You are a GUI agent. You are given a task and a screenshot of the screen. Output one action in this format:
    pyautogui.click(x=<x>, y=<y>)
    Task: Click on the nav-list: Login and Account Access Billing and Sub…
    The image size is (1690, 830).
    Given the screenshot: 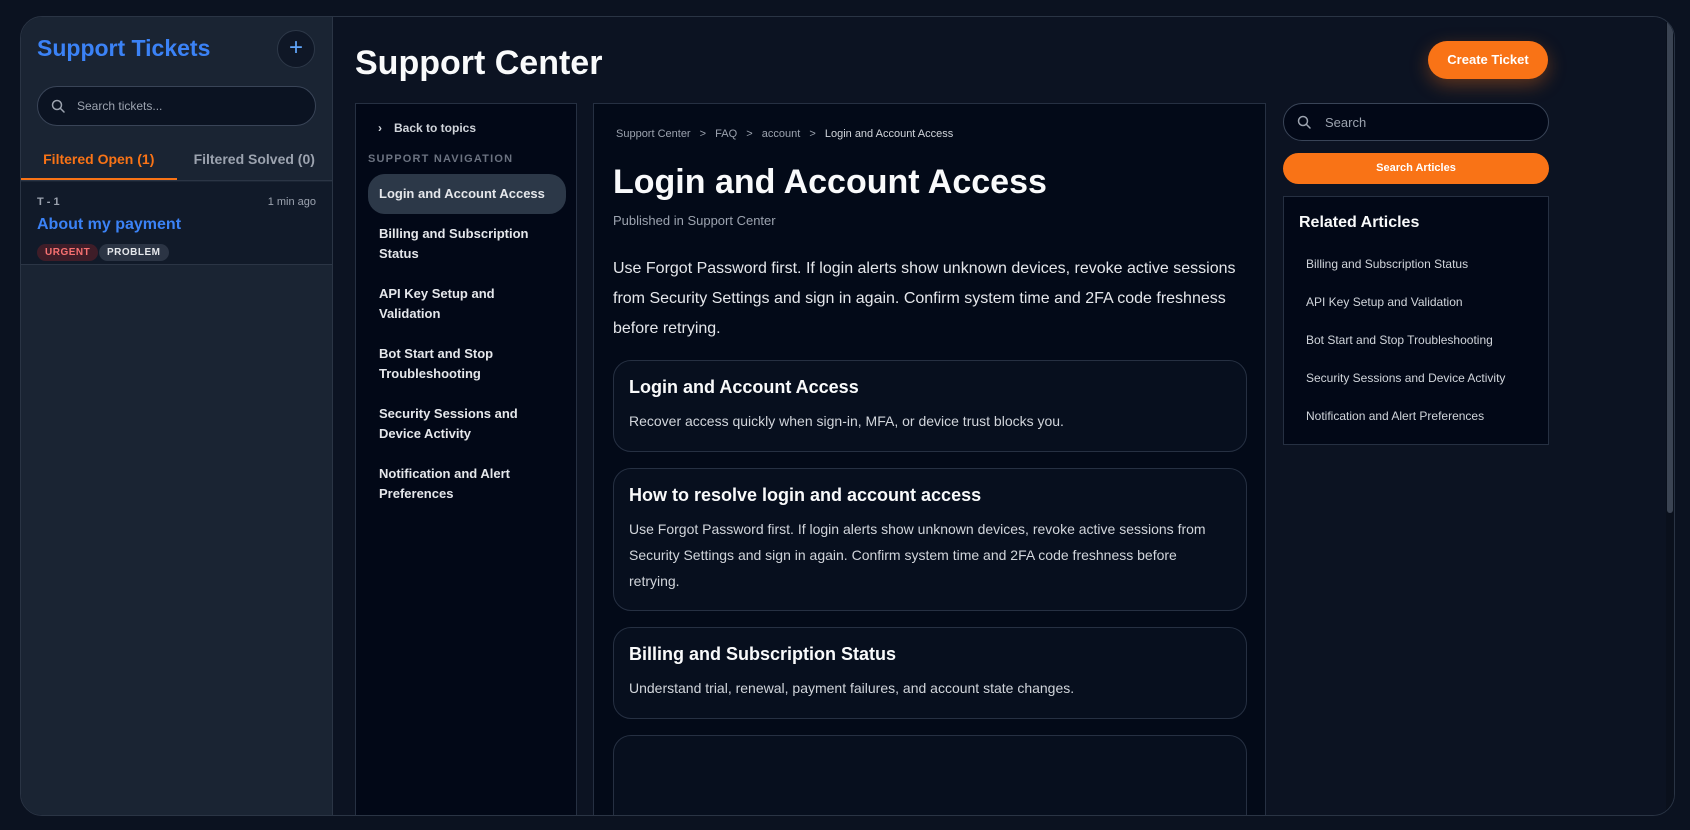 What is the action you would take?
    pyautogui.click(x=467, y=344)
    